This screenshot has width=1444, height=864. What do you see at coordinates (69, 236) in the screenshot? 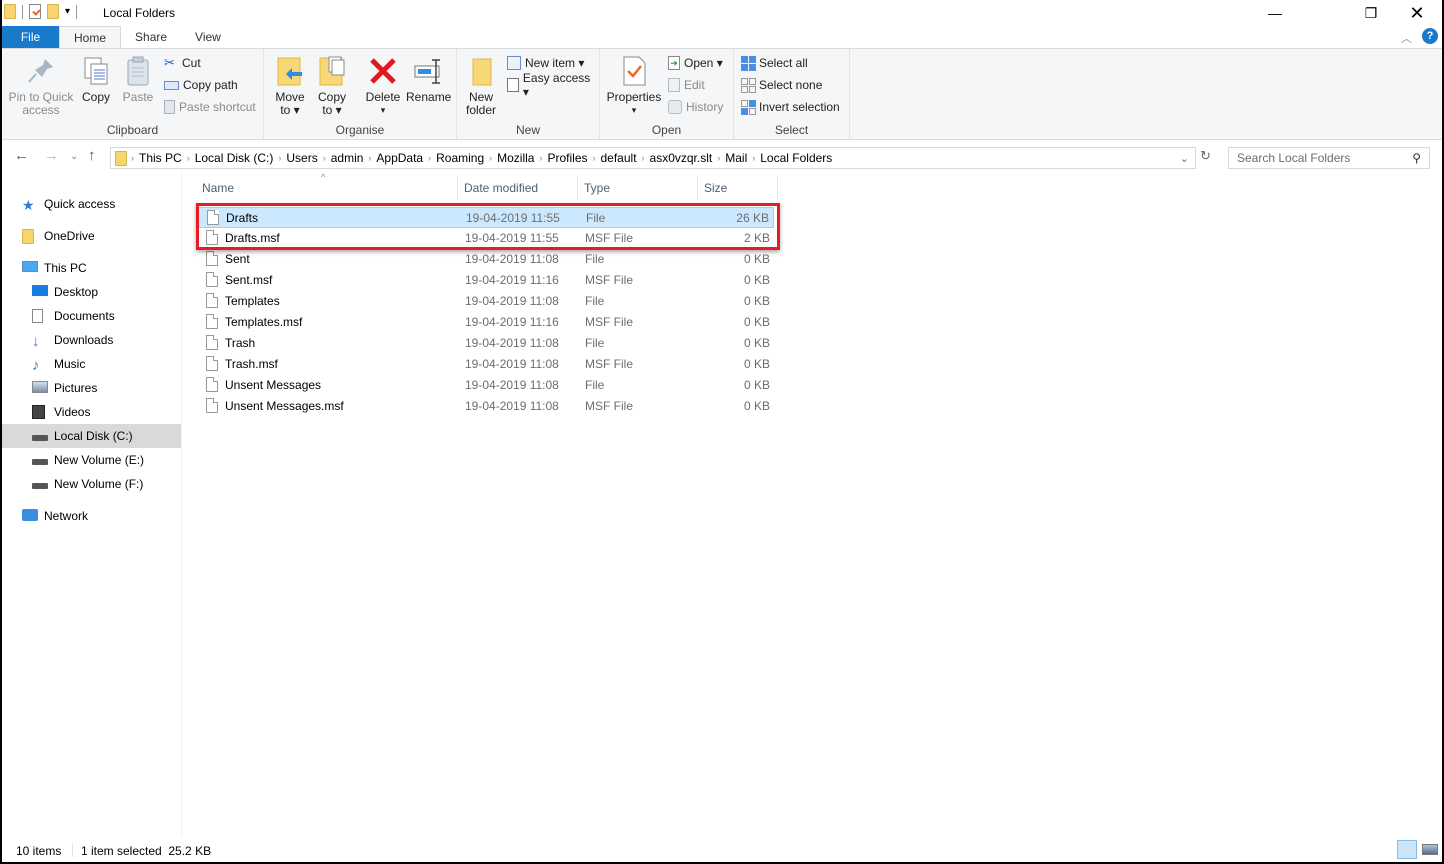
I see `sidebar-item-label: OneDrive` at bounding box center [69, 236].